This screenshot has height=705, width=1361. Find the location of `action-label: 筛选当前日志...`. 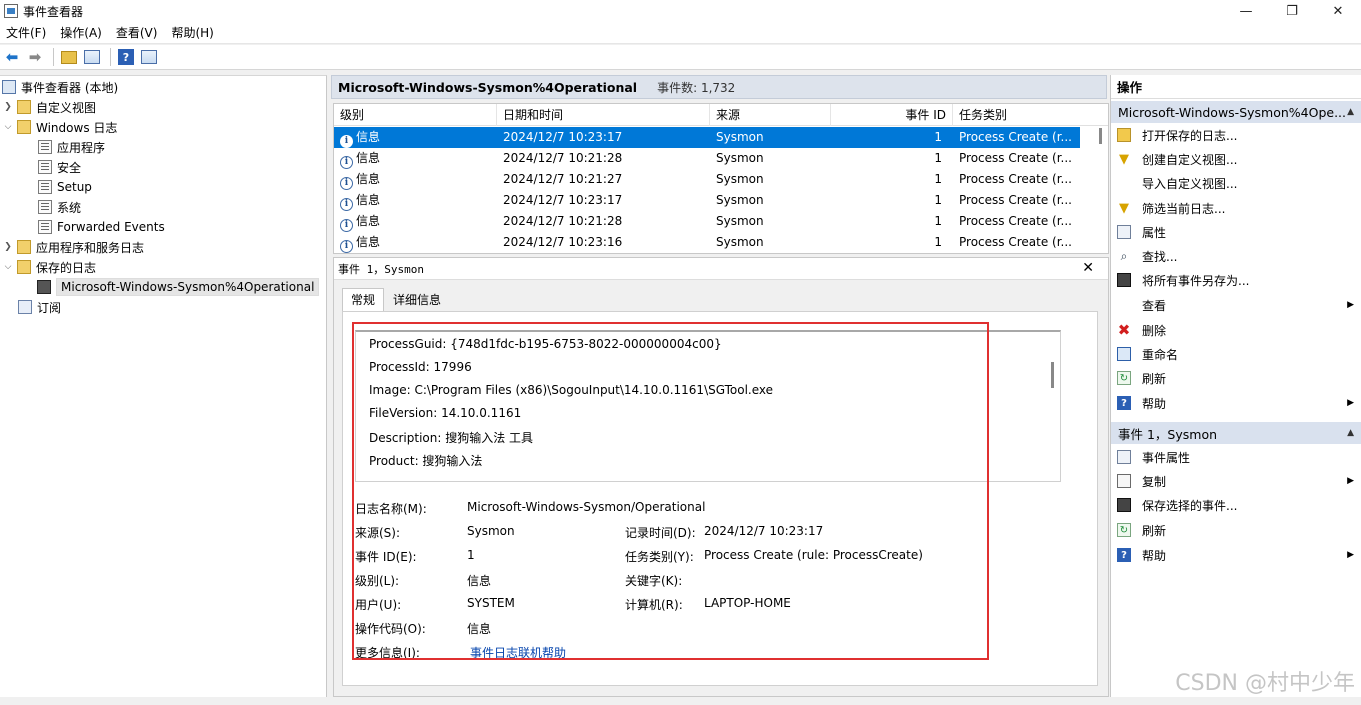

action-label: 筛选当前日志... is located at coordinates (1184, 208).